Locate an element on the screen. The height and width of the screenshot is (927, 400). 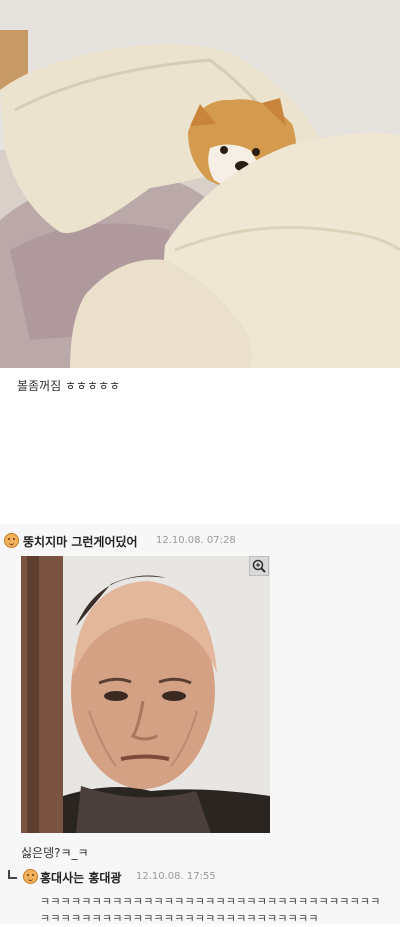
zoom-in-icon is located at coordinates (259, 566).